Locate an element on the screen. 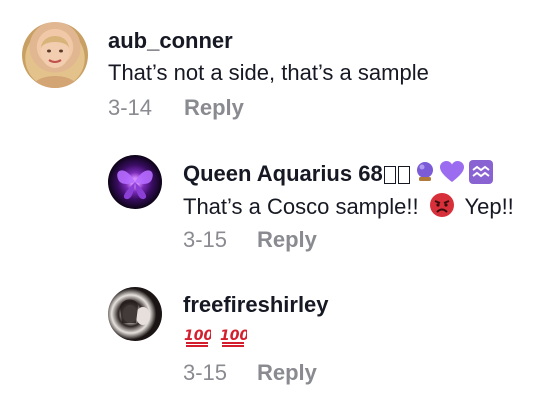 The height and width of the screenshot is (402, 553). comment-text: That’s not a side, that’s a sample is located at coordinates (268, 72).